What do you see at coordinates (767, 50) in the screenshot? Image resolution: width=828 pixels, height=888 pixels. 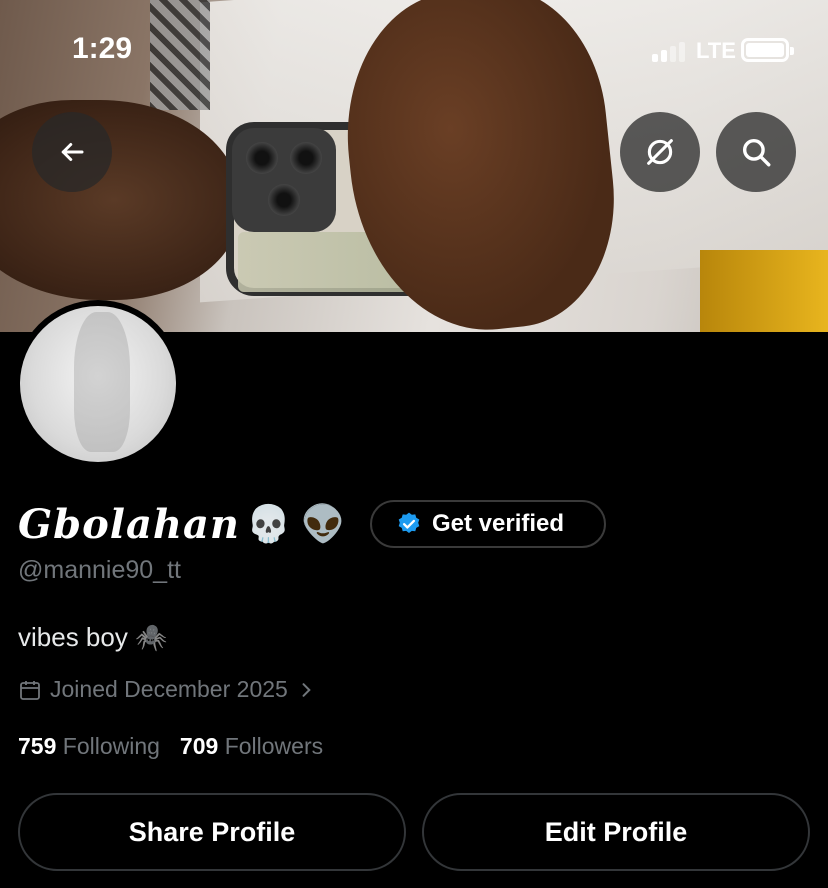 I see `battery-icon` at bounding box center [767, 50].